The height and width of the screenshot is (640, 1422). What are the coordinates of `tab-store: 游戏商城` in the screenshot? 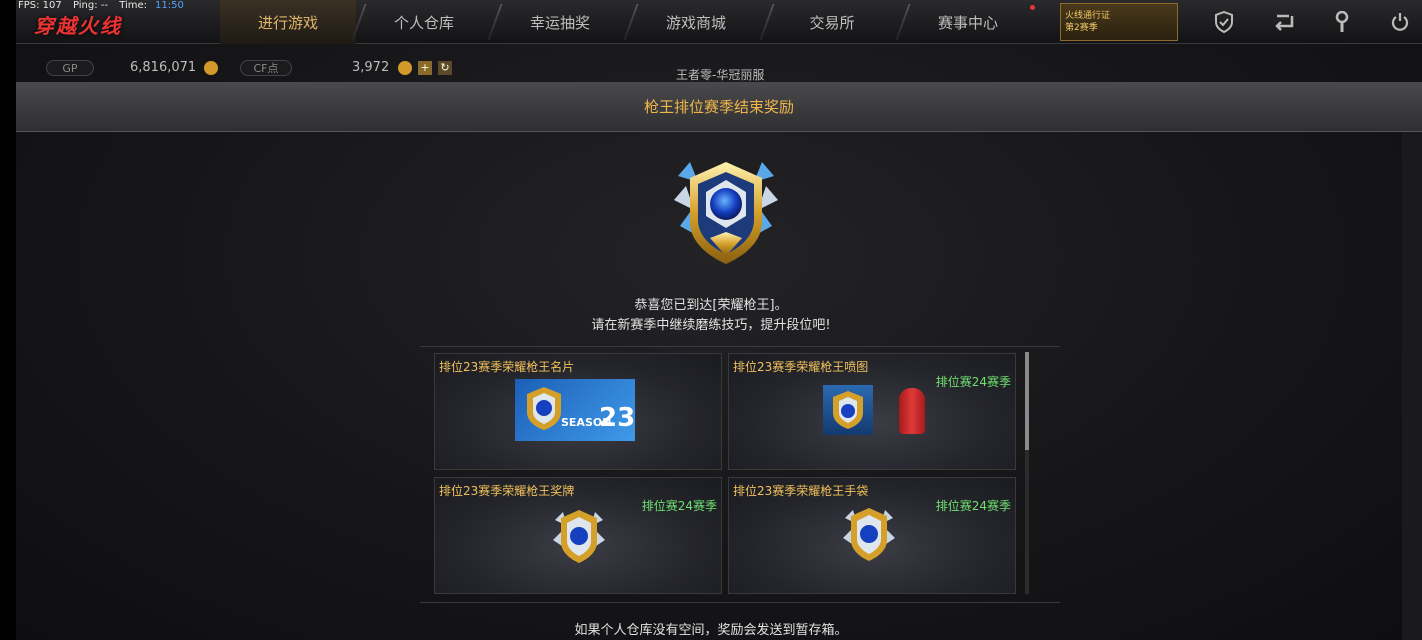 It's located at (696, 22).